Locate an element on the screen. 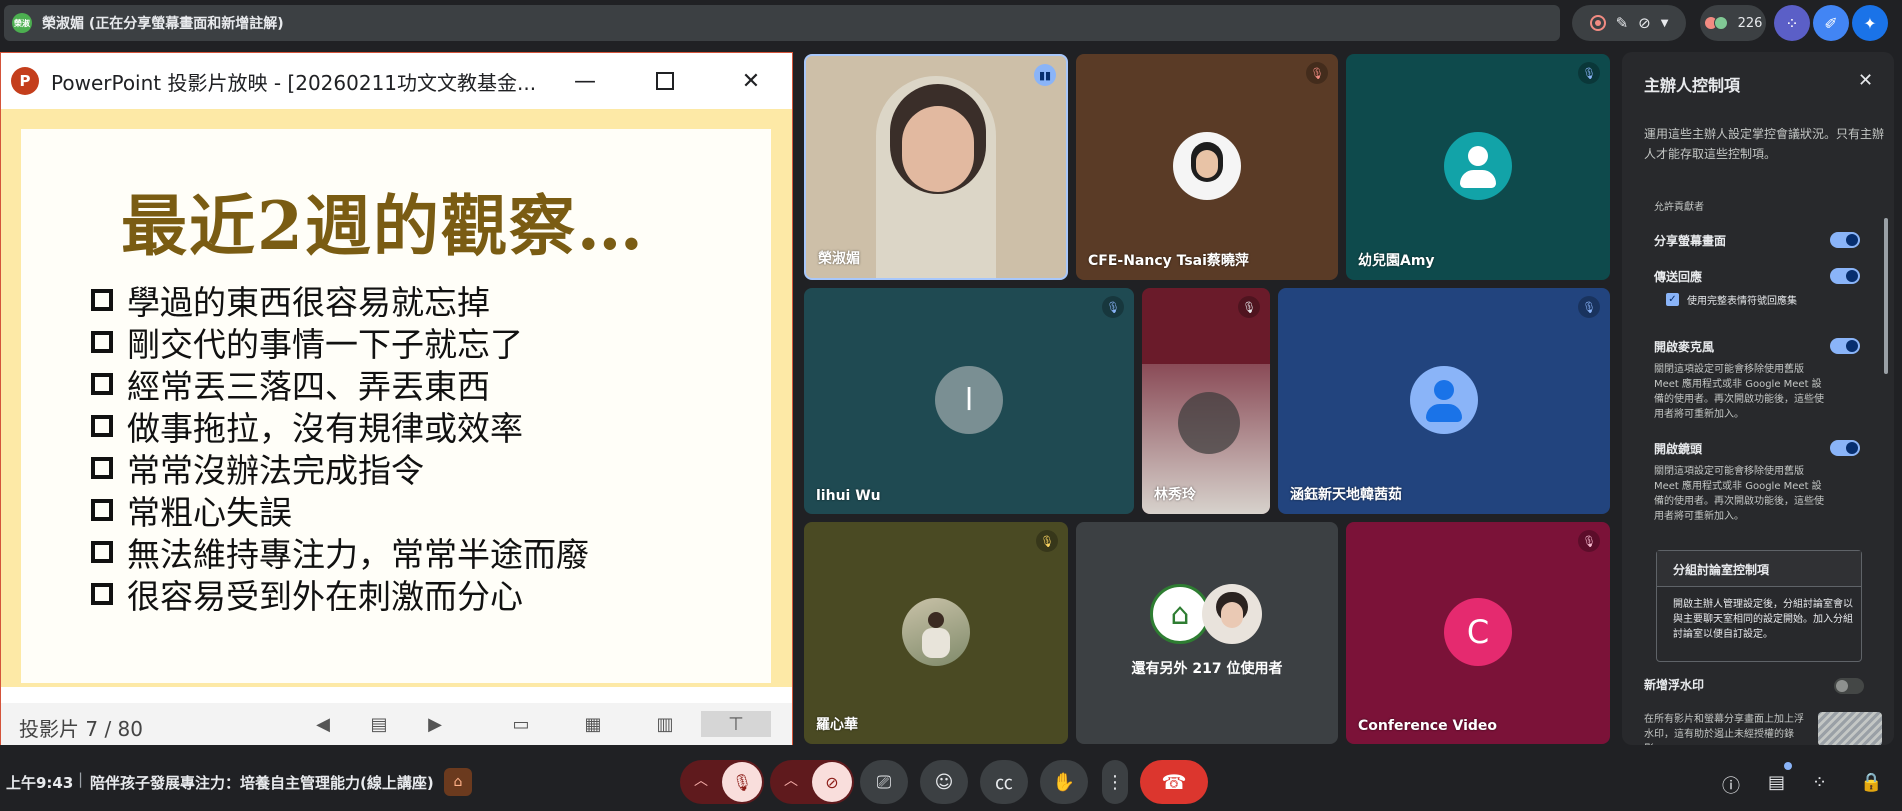 The image size is (1902, 811). more-participants-tile: ⌂ 還有另外 217 位使用者 is located at coordinates (1207, 633).